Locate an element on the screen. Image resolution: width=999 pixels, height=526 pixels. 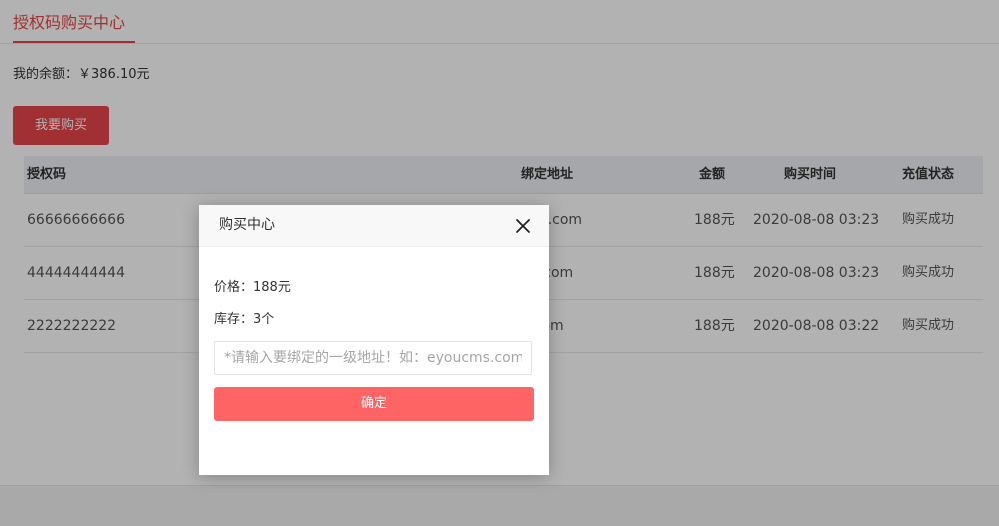
price-text: 价格：188元 is located at coordinates (252, 287).